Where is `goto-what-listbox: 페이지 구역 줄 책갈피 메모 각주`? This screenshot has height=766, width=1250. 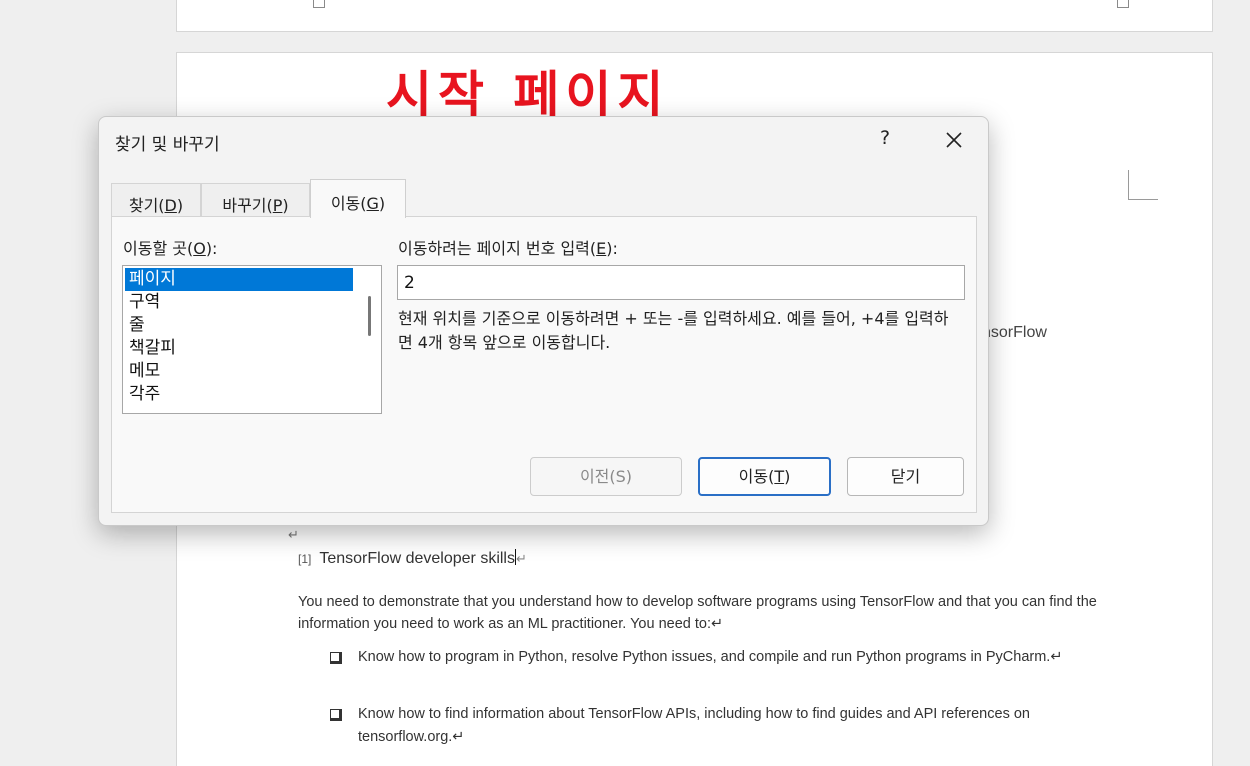 goto-what-listbox: 페이지 구역 줄 책갈피 메모 각주 is located at coordinates (252, 339).